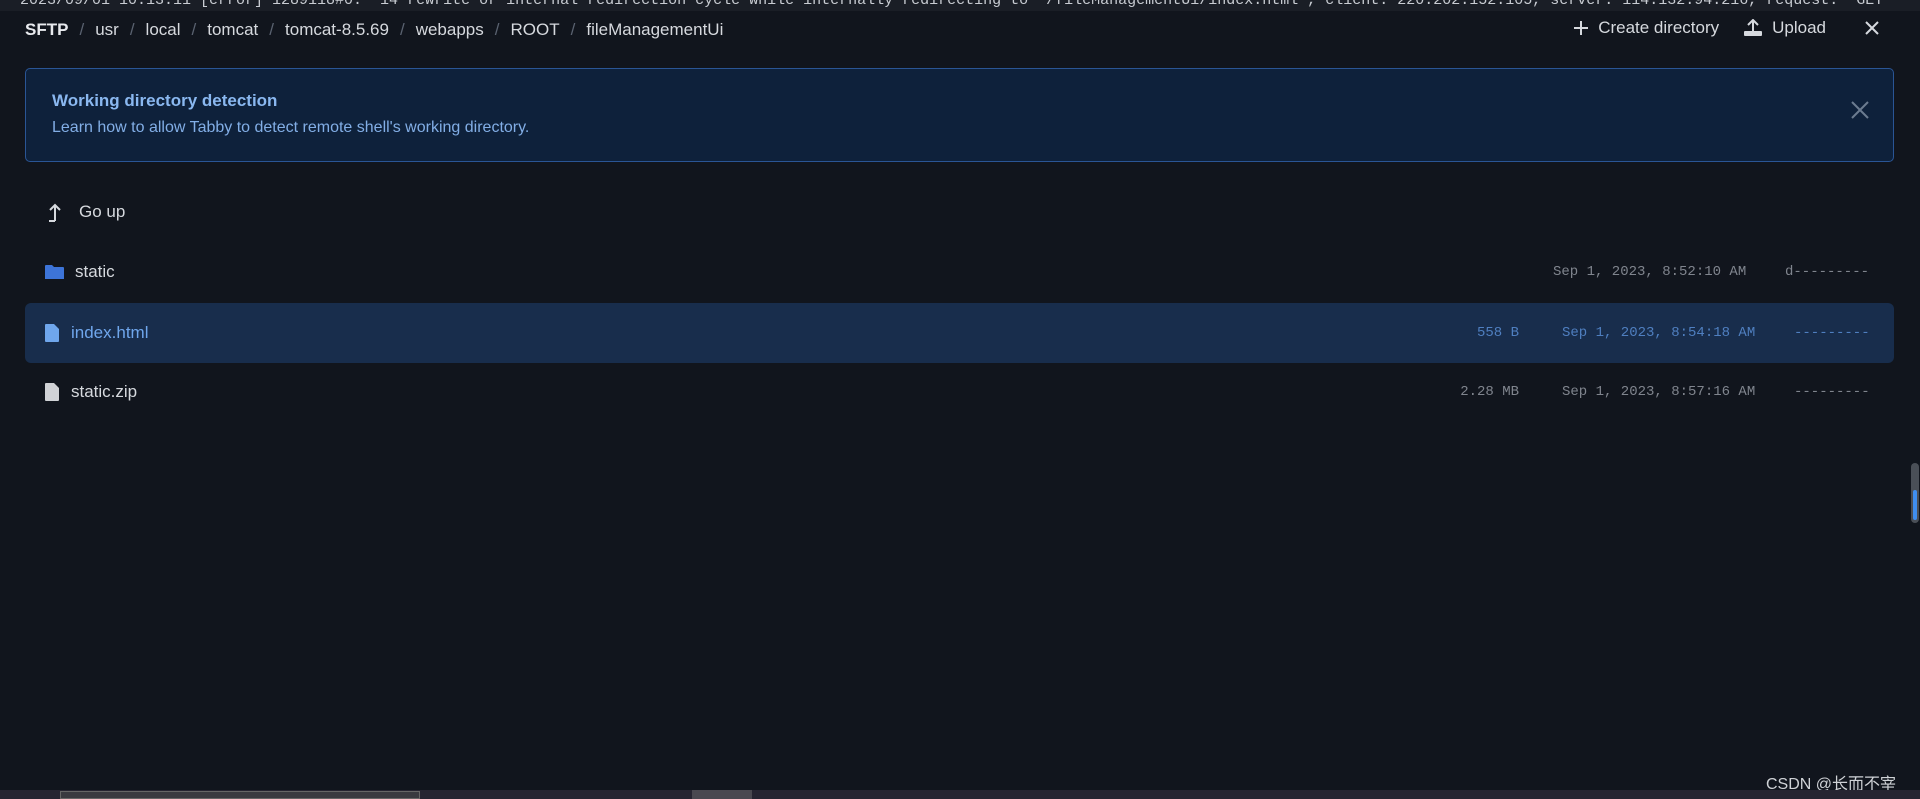 The height and width of the screenshot is (799, 1920). What do you see at coordinates (163, 30) in the screenshot?
I see `breadcrumb-local: local` at bounding box center [163, 30].